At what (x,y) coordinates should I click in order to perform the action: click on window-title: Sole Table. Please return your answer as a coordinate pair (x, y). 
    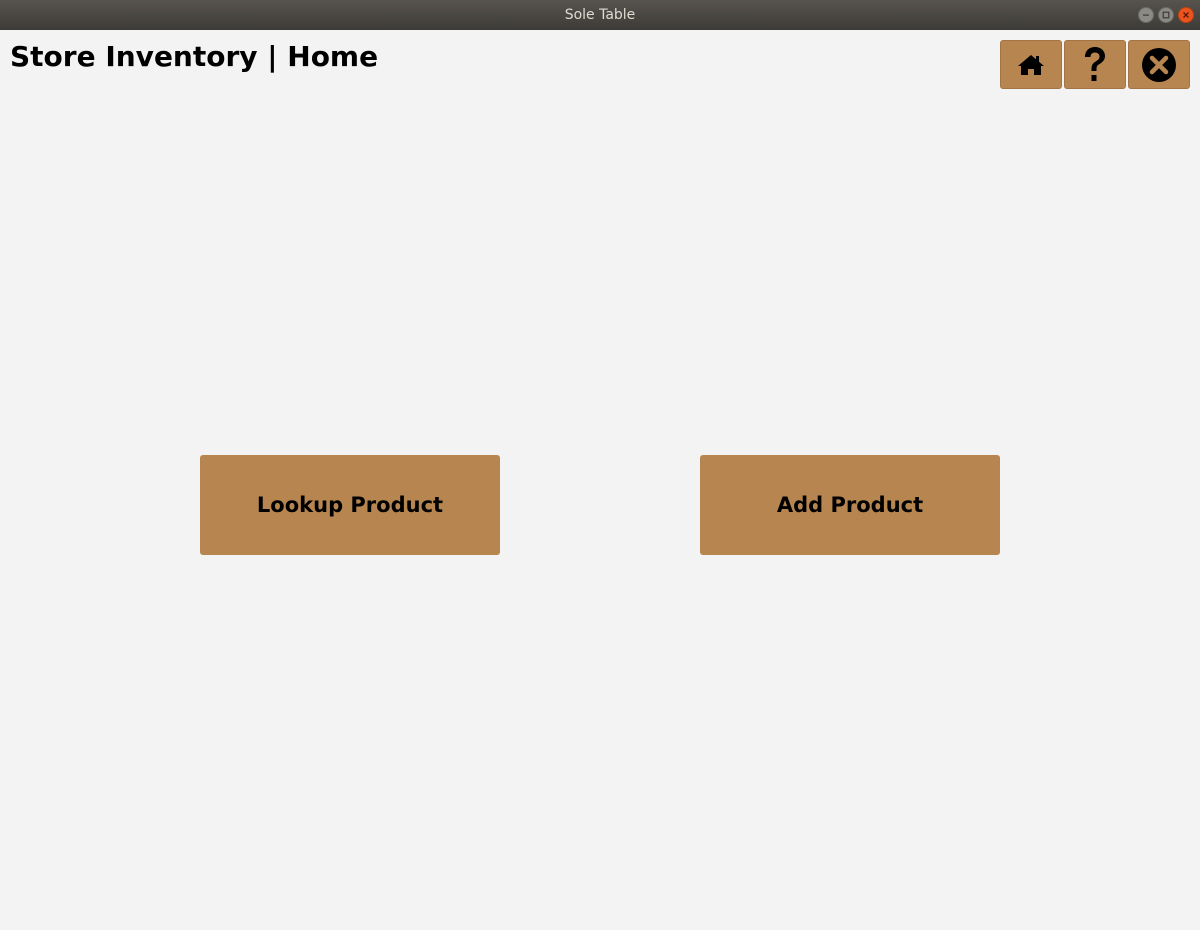
    Looking at the image, I should click on (600, 15).